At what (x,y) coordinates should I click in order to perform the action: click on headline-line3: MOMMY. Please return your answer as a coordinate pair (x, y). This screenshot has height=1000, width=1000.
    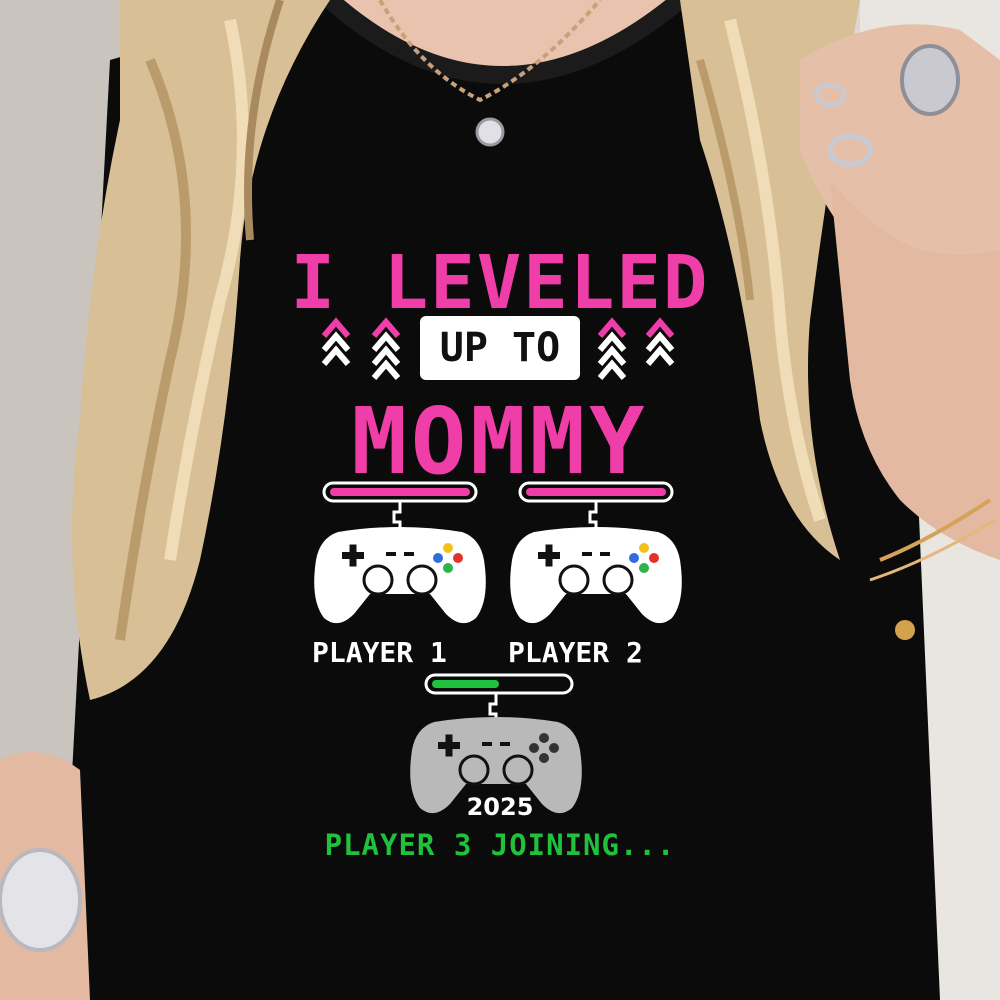
    Looking at the image, I should click on (500, 441).